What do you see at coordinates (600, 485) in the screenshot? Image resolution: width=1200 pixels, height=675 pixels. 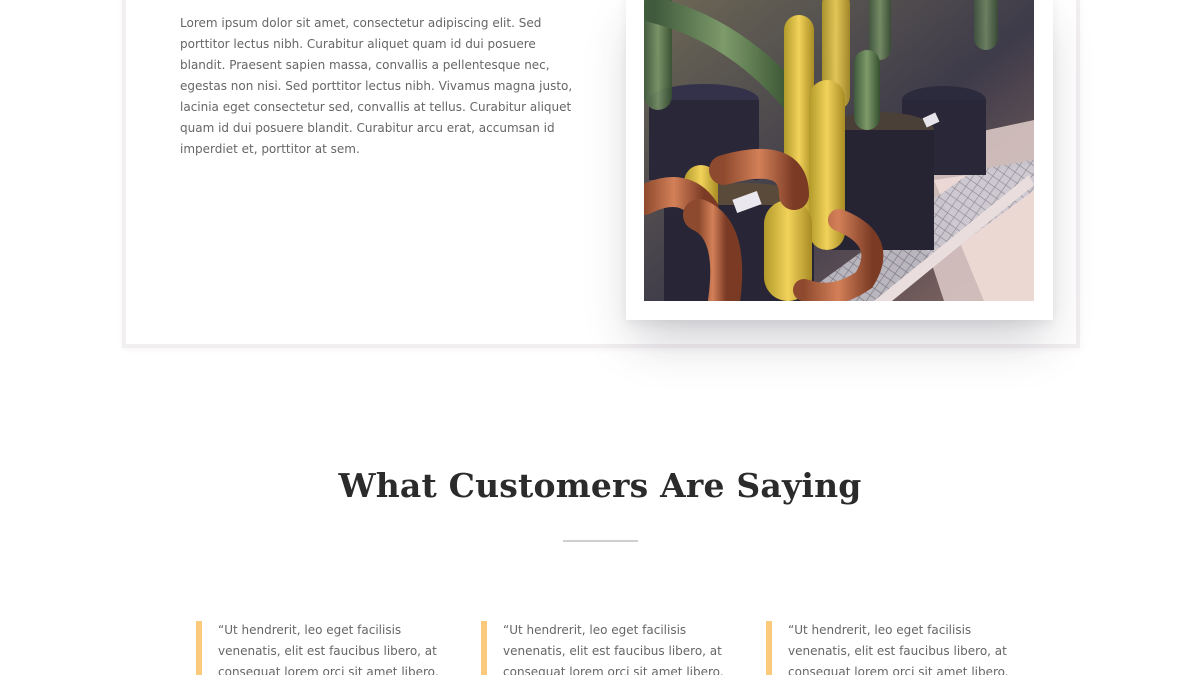 I see `section-title: What Customers Are Saying` at bounding box center [600, 485].